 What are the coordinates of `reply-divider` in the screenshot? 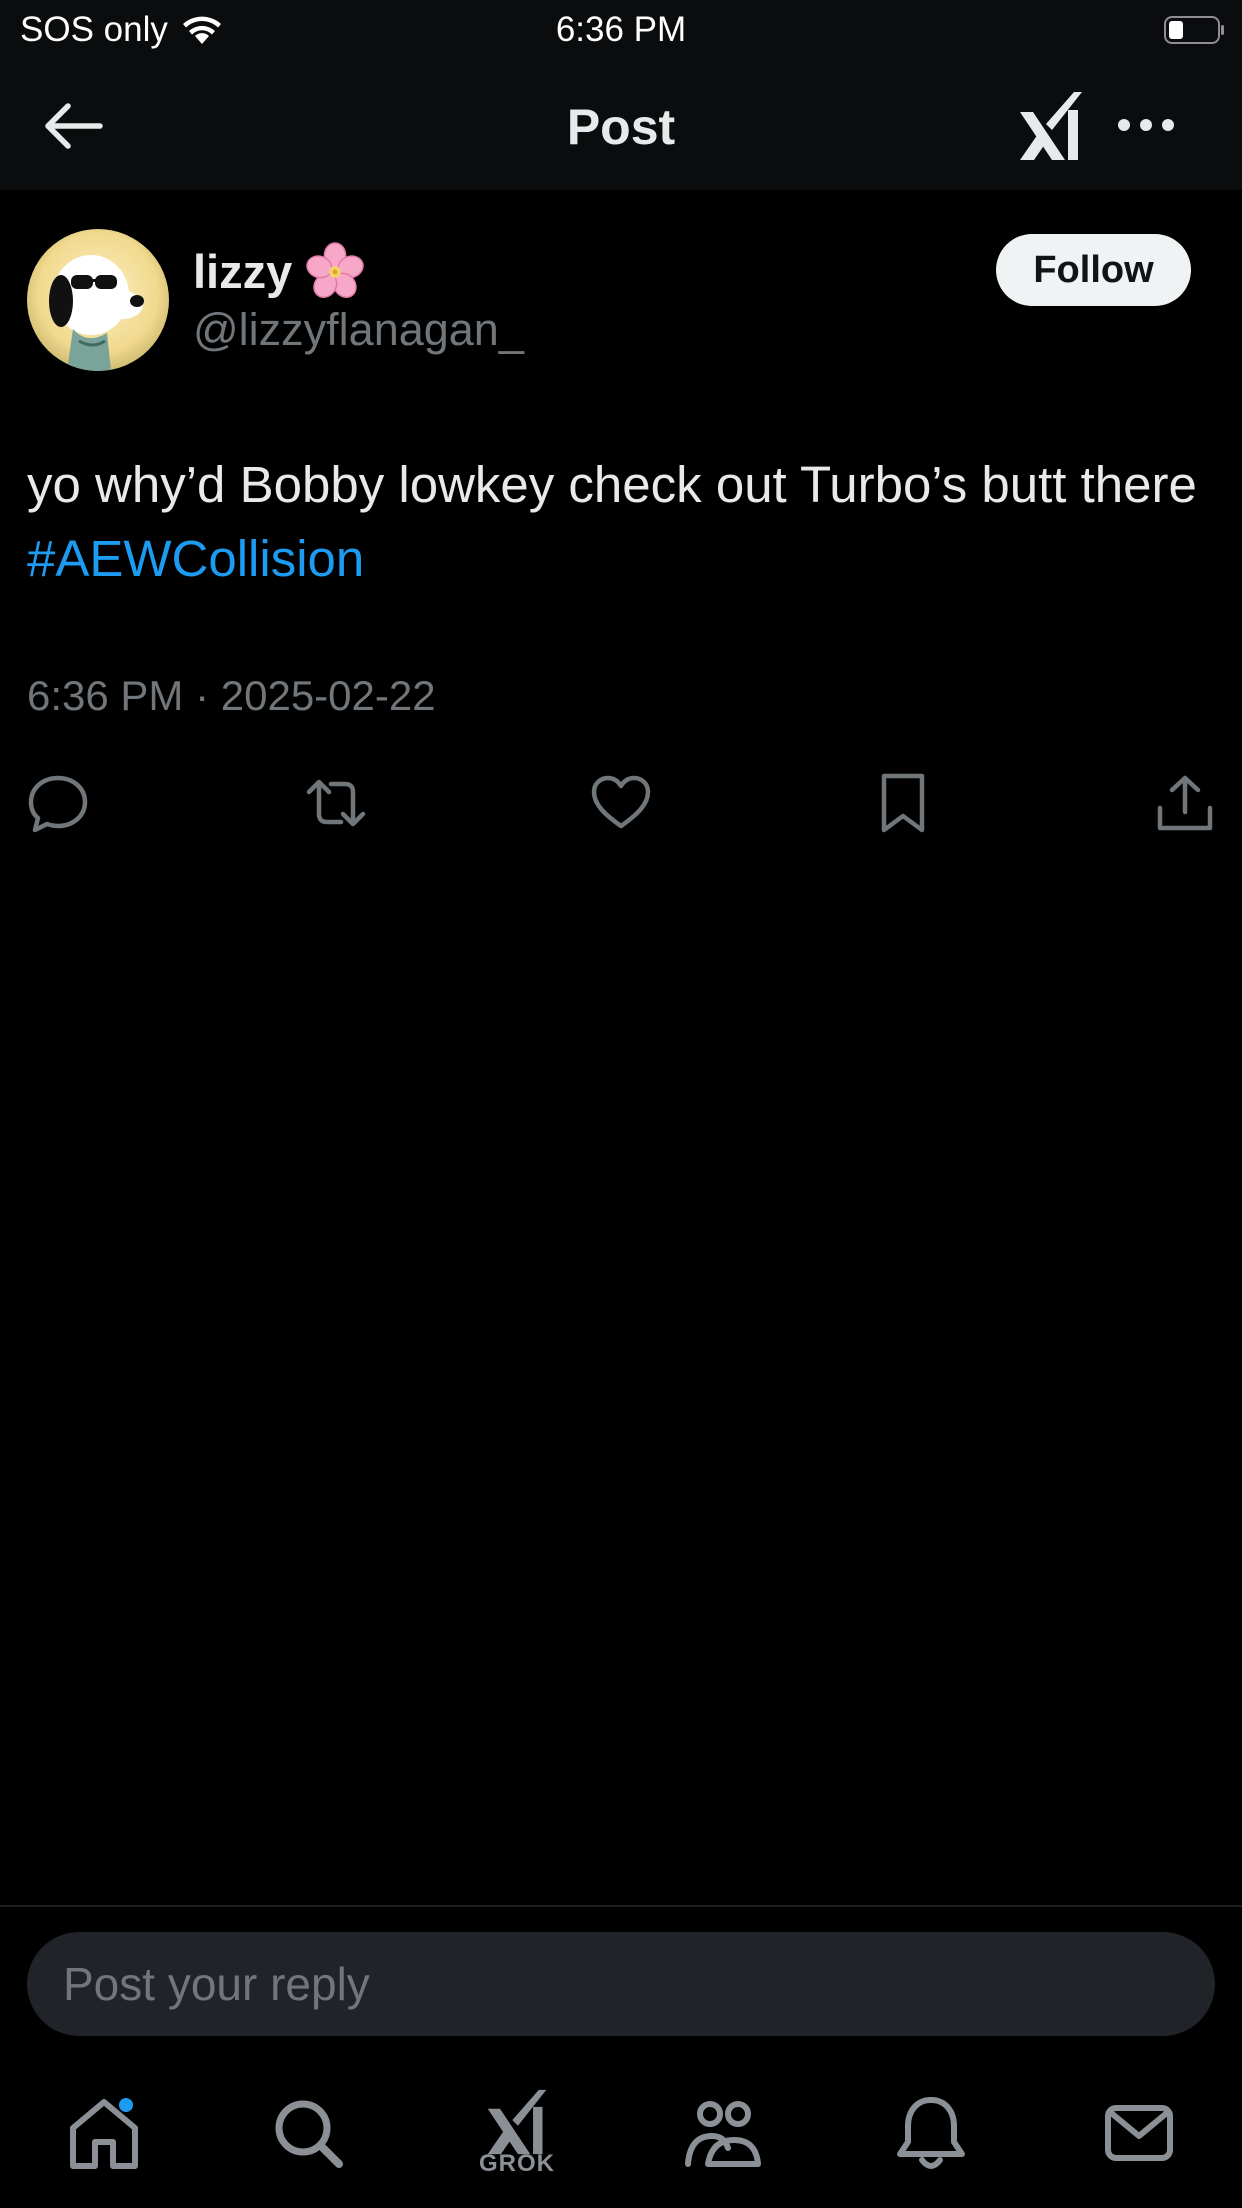 It's located at (621, 1906).